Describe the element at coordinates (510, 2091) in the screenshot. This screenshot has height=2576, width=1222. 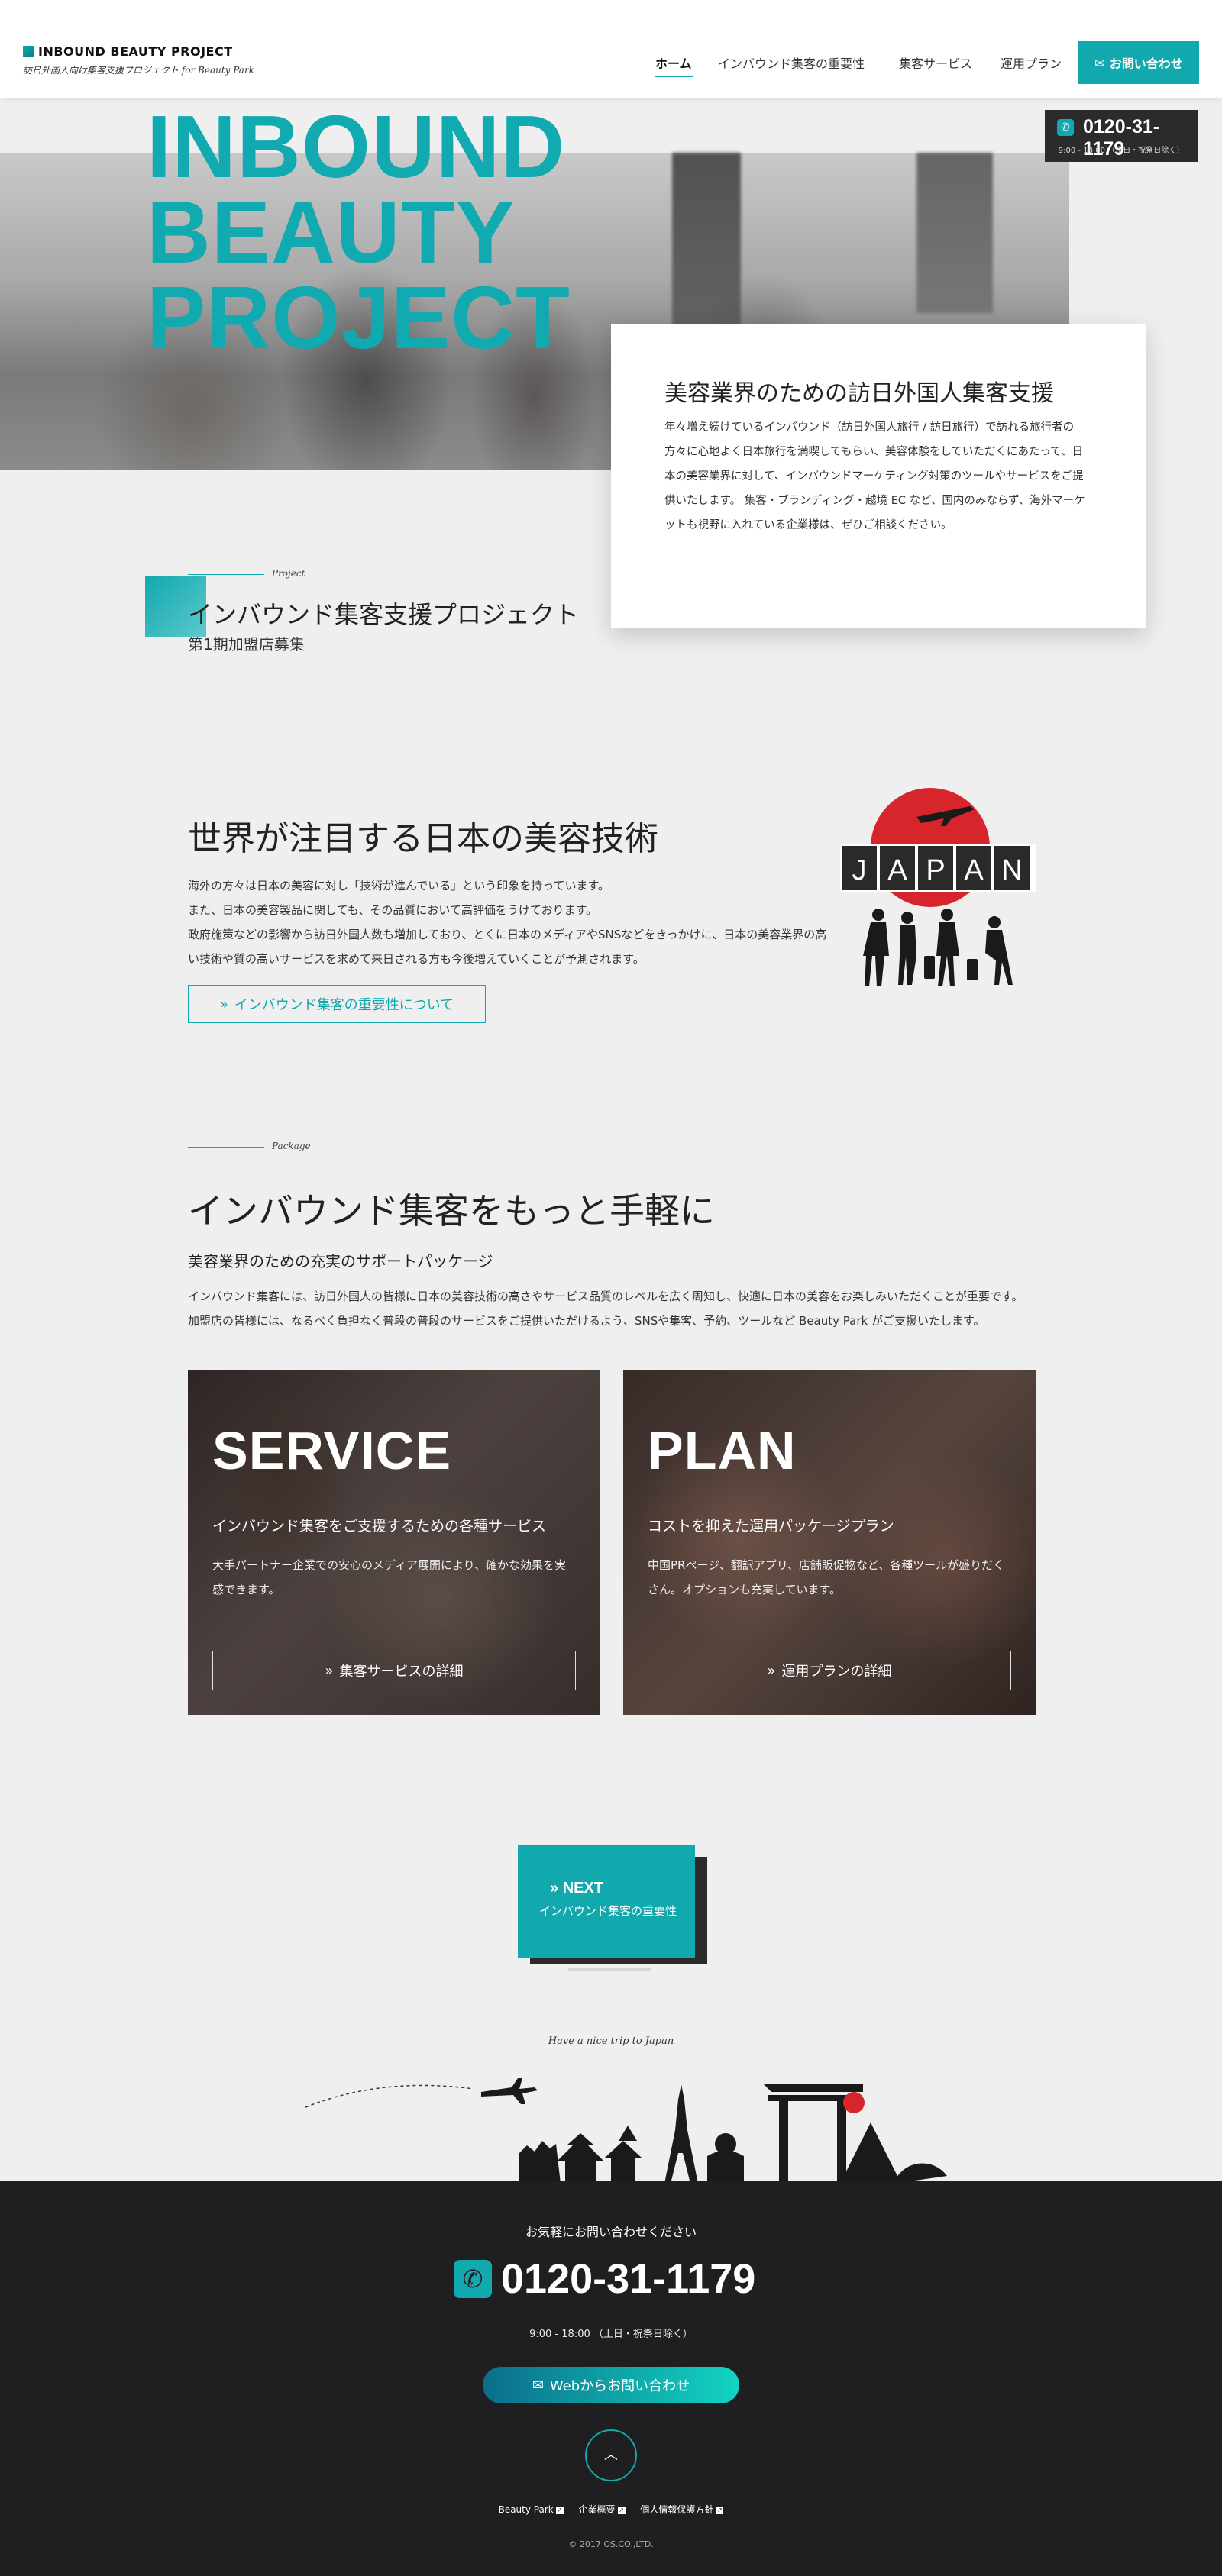
I see `airplane-icon` at that location.